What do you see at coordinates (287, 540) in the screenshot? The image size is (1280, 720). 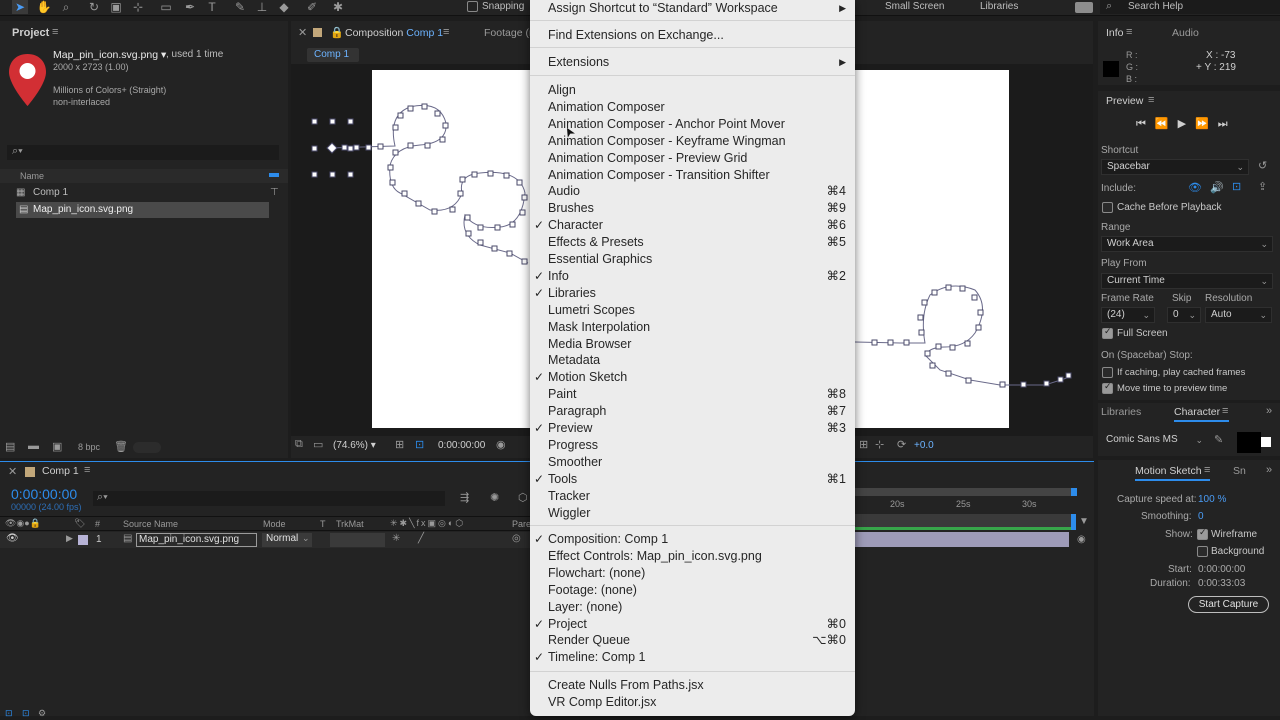 I see `layer-mode-dropdown: Normal ⌄` at bounding box center [287, 540].